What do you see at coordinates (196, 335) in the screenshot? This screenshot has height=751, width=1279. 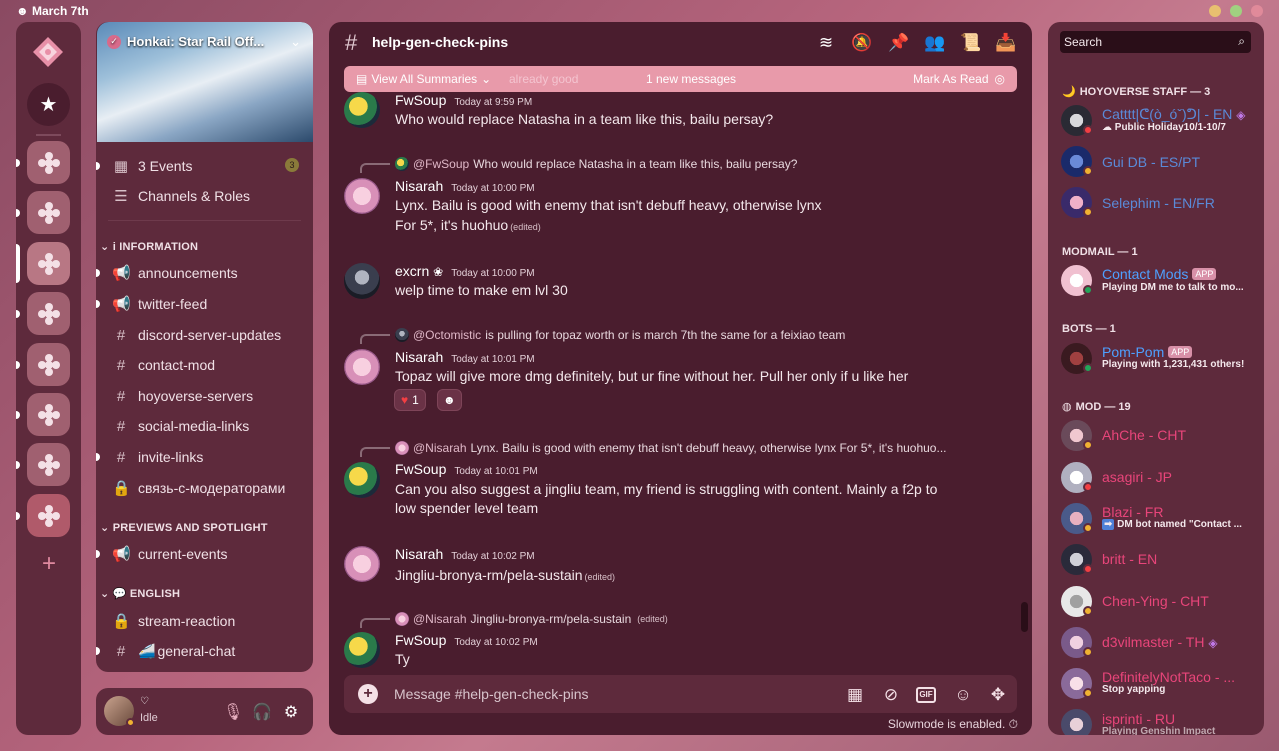 I see `channel-discord-server-updates: # discord-server-updates` at bounding box center [196, 335].